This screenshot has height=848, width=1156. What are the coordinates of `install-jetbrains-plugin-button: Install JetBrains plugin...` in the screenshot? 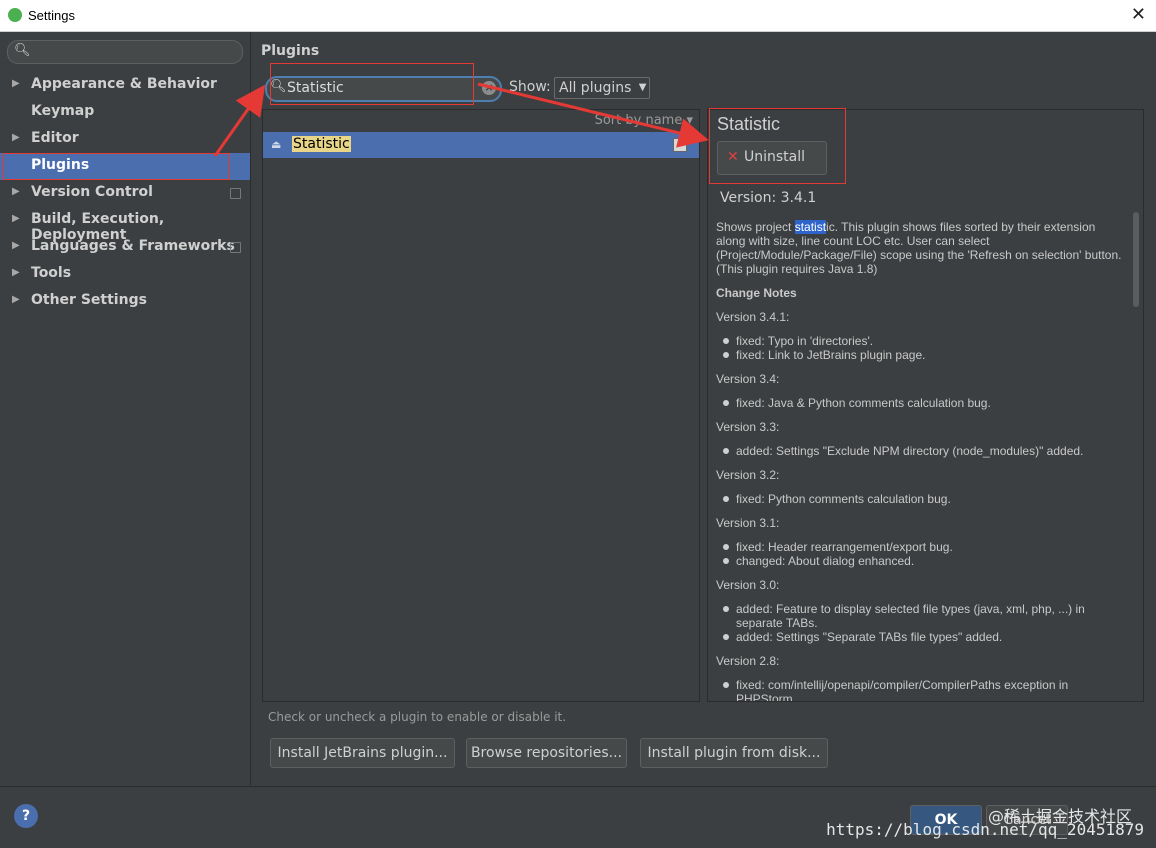 It's located at (362, 753).